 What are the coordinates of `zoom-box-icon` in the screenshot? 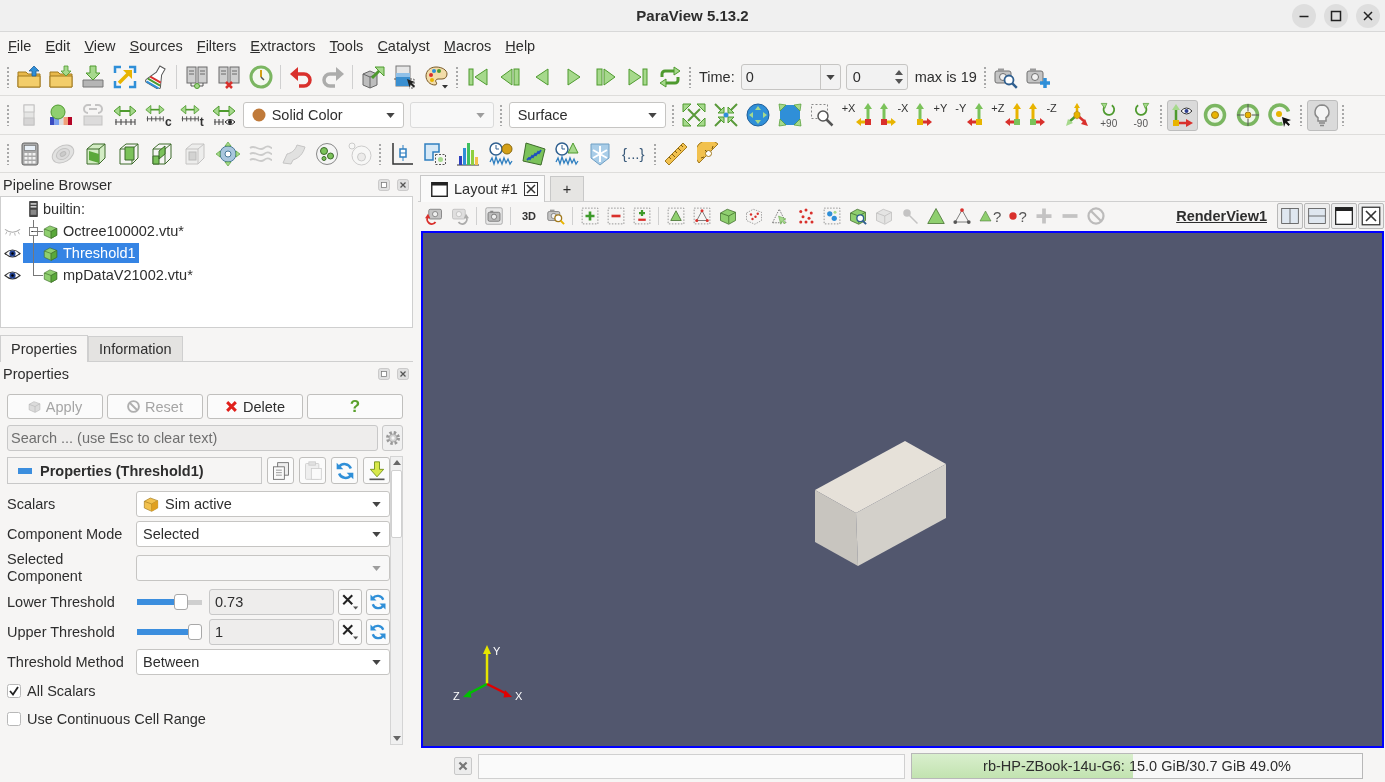 It's located at (821, 115).